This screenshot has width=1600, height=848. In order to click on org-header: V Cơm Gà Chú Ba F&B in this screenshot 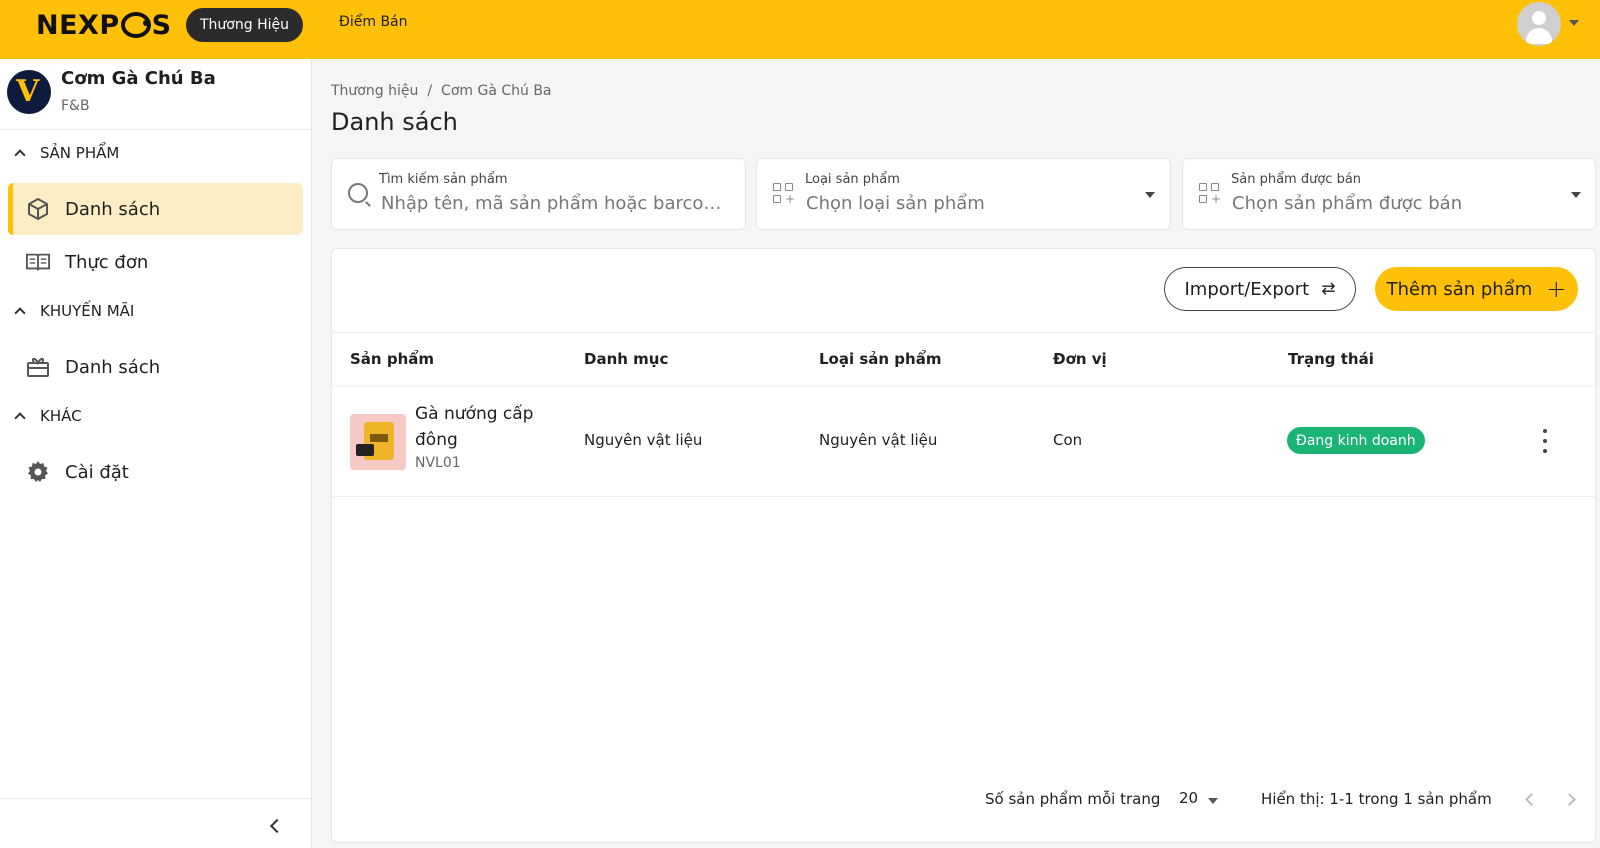, I will do `click(155, 94)`.